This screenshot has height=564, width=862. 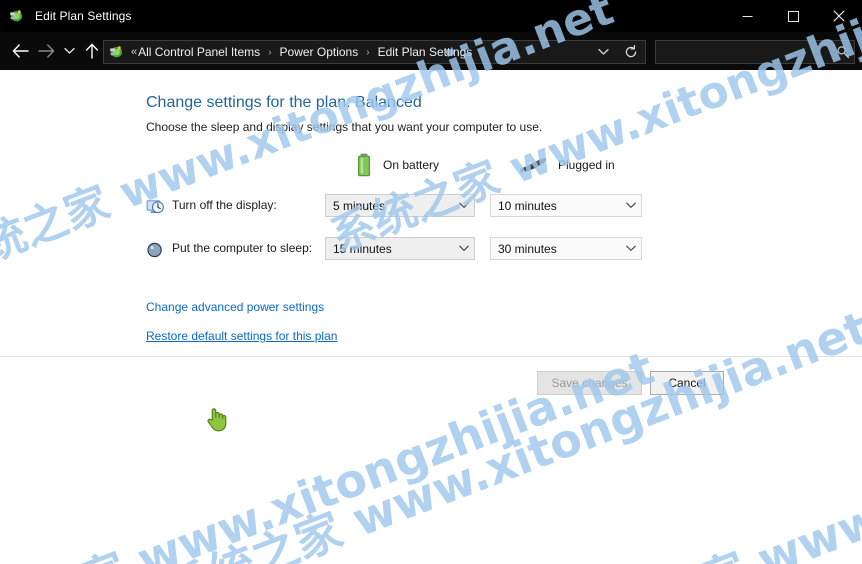 What do you see at coordinates (431, 356) in the screenshot?
I see `footer-divider` at bounding box center [431, 356].